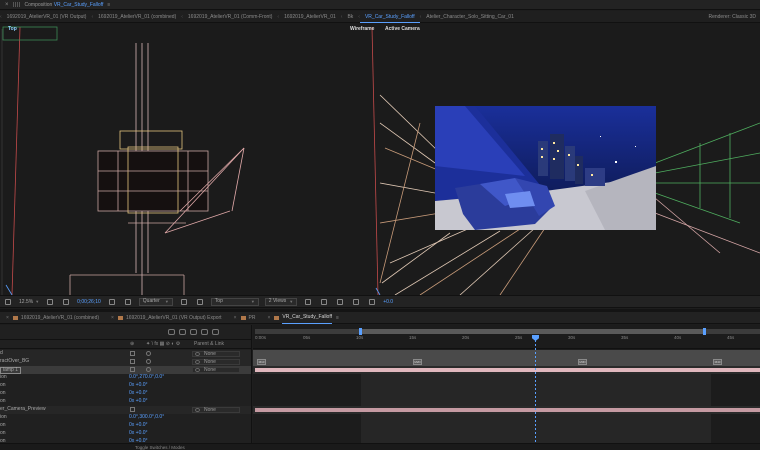 This screenshot has height=450, width=760. What do you see at coordinates (234, 301) in the screenshot?
I see `3d-view-dropdown: Top ▼` at bounding box center [234, 301].